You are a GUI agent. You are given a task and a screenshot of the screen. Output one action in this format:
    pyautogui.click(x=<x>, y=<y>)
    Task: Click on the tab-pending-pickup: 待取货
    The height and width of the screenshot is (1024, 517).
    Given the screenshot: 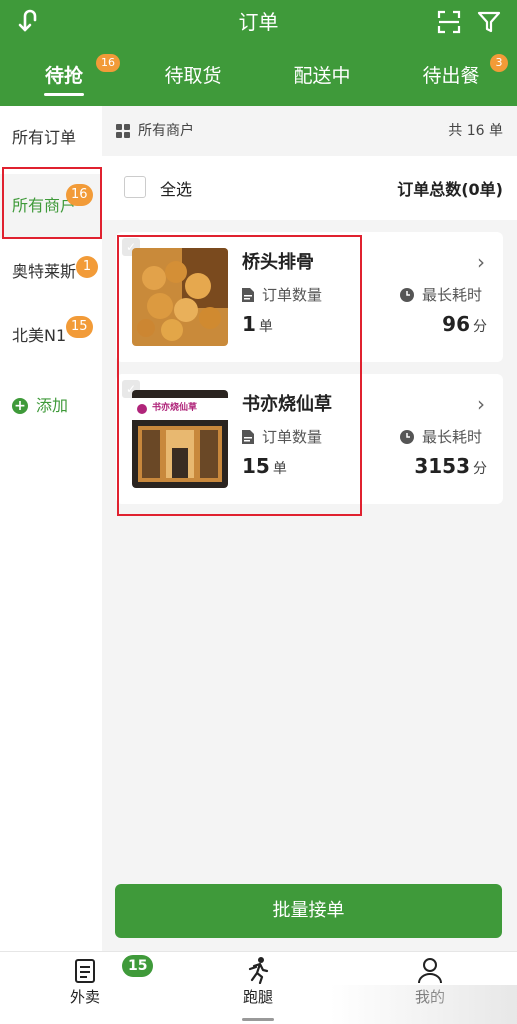 What is the action you would take?
    pyautogui.click(x=193, y=77)
    